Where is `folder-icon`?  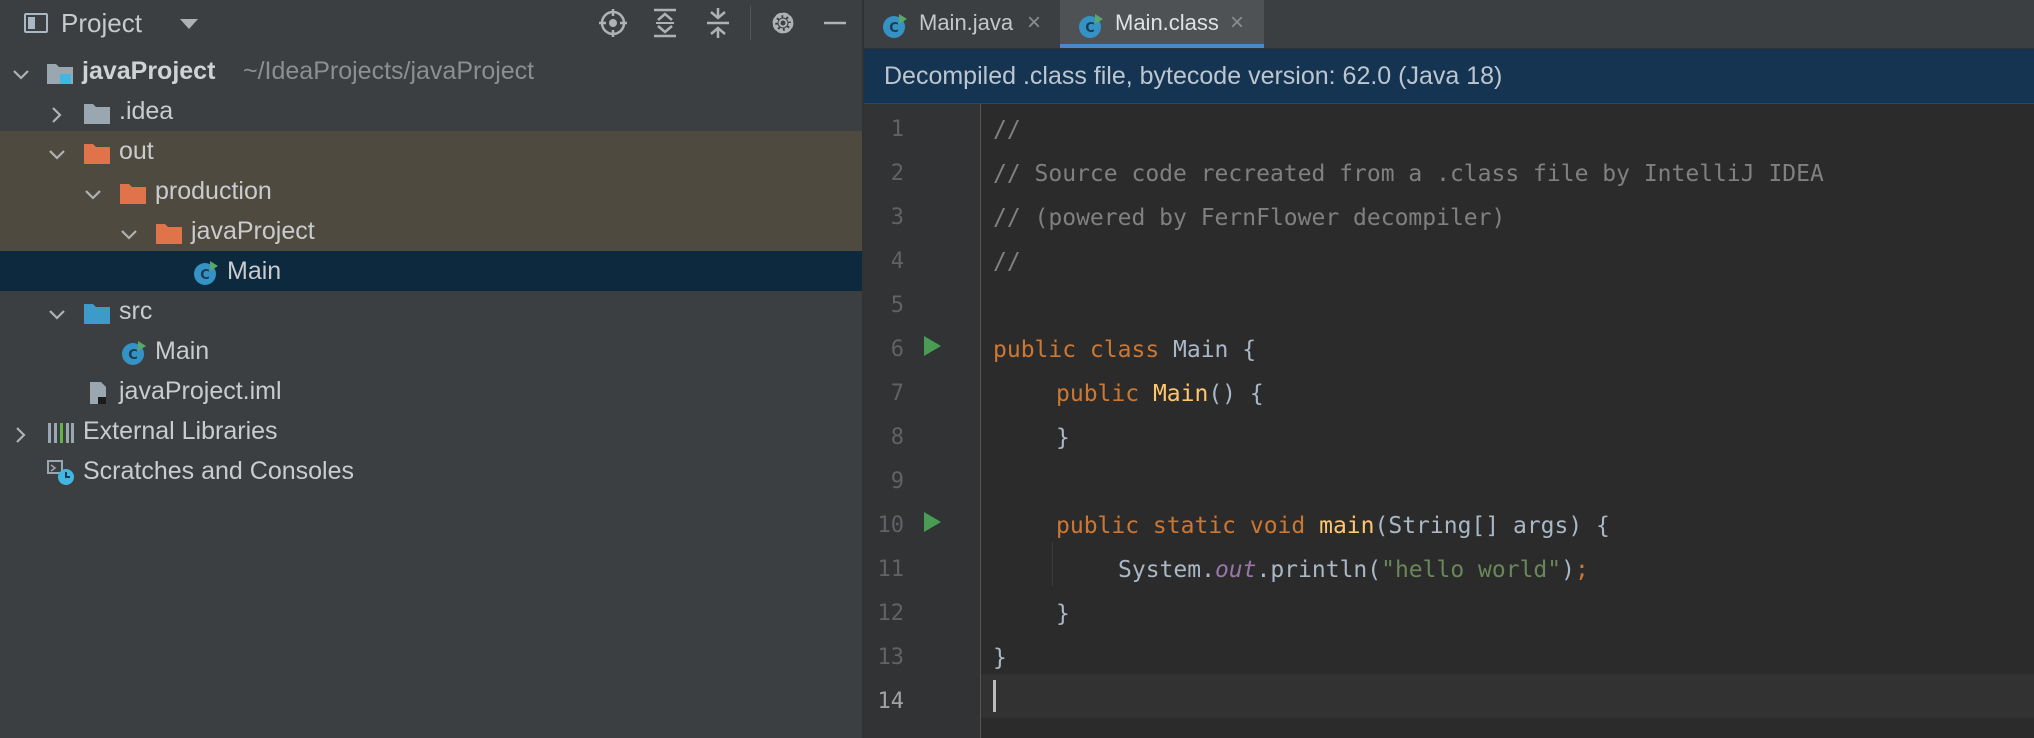 folder-icon is located at coordinates (97, 111).